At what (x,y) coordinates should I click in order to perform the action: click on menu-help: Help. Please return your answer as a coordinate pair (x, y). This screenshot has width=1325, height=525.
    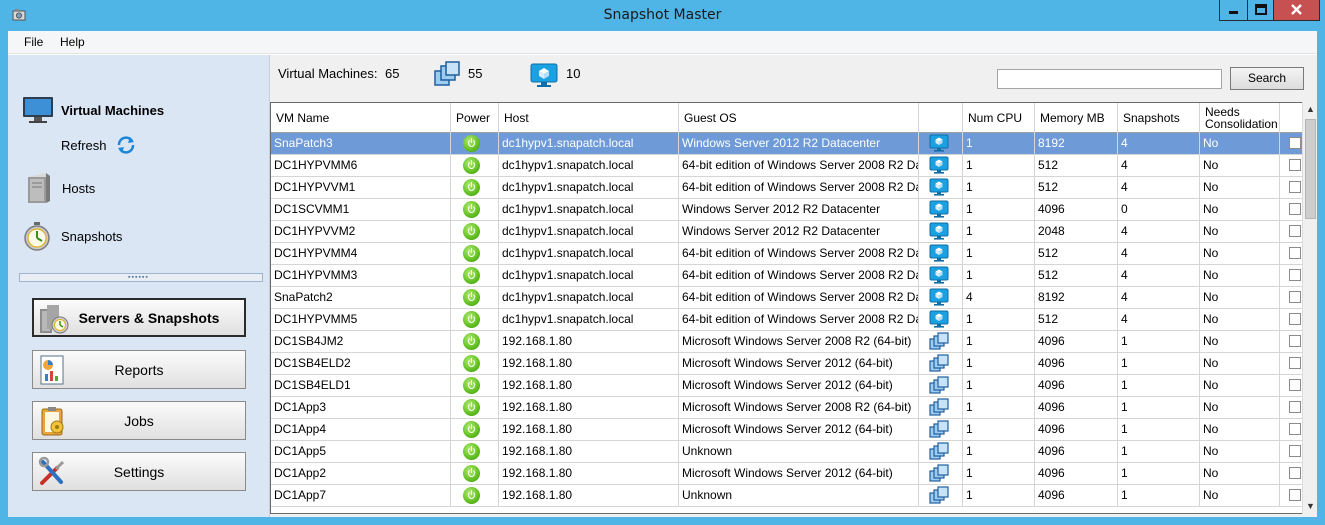
    Looking at the image, I should click on (72, 42).